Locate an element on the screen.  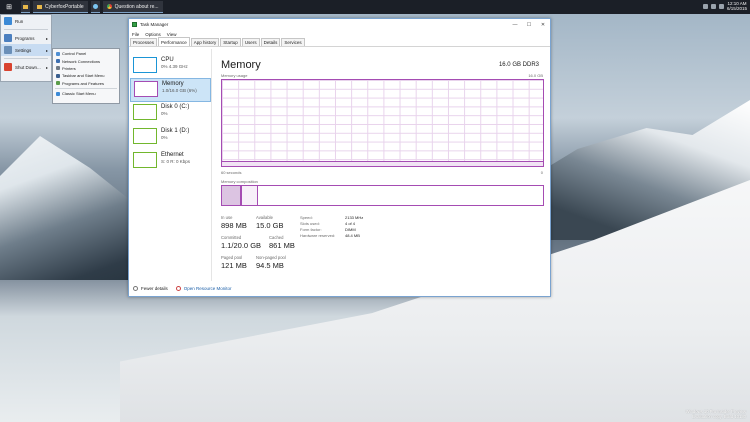
system-tray: 12:10 AM 6/15/2015 is located at coordinates (724, 6).